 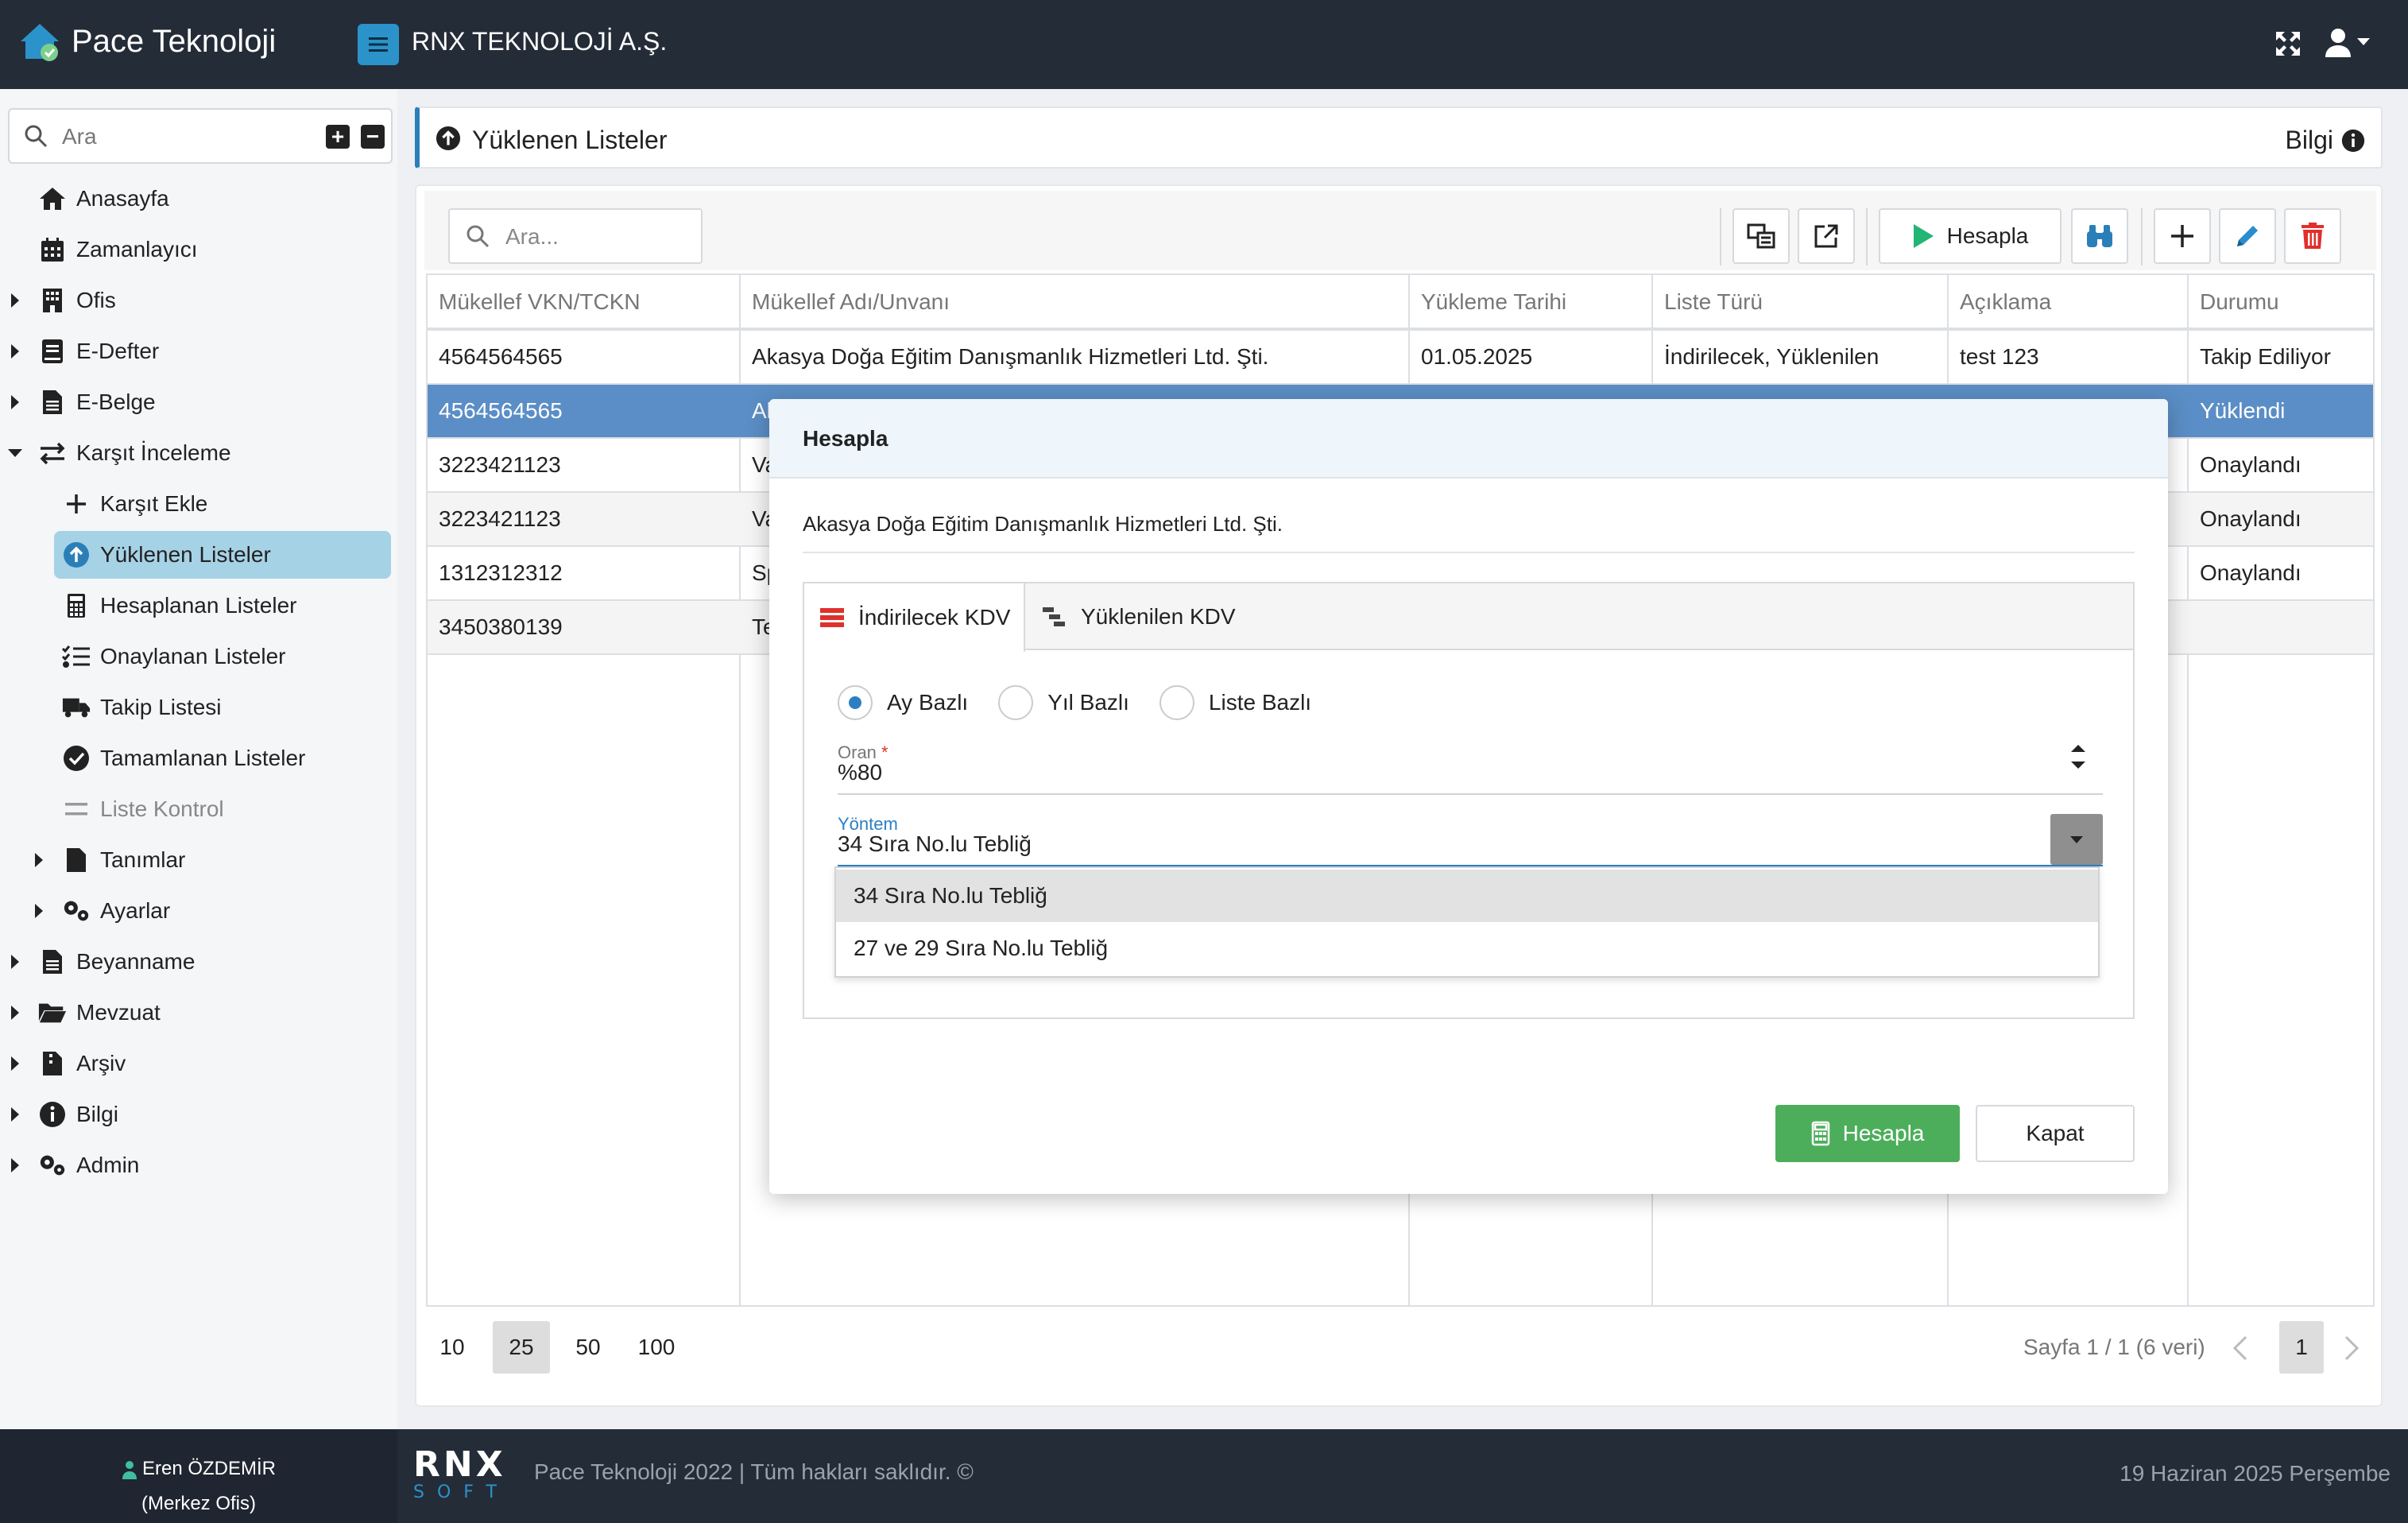 What do you see at coordinates (199, 300) in the screenshot?
I see `sidebar-item-ofis: Ofis` at bounding box center [199, 300].